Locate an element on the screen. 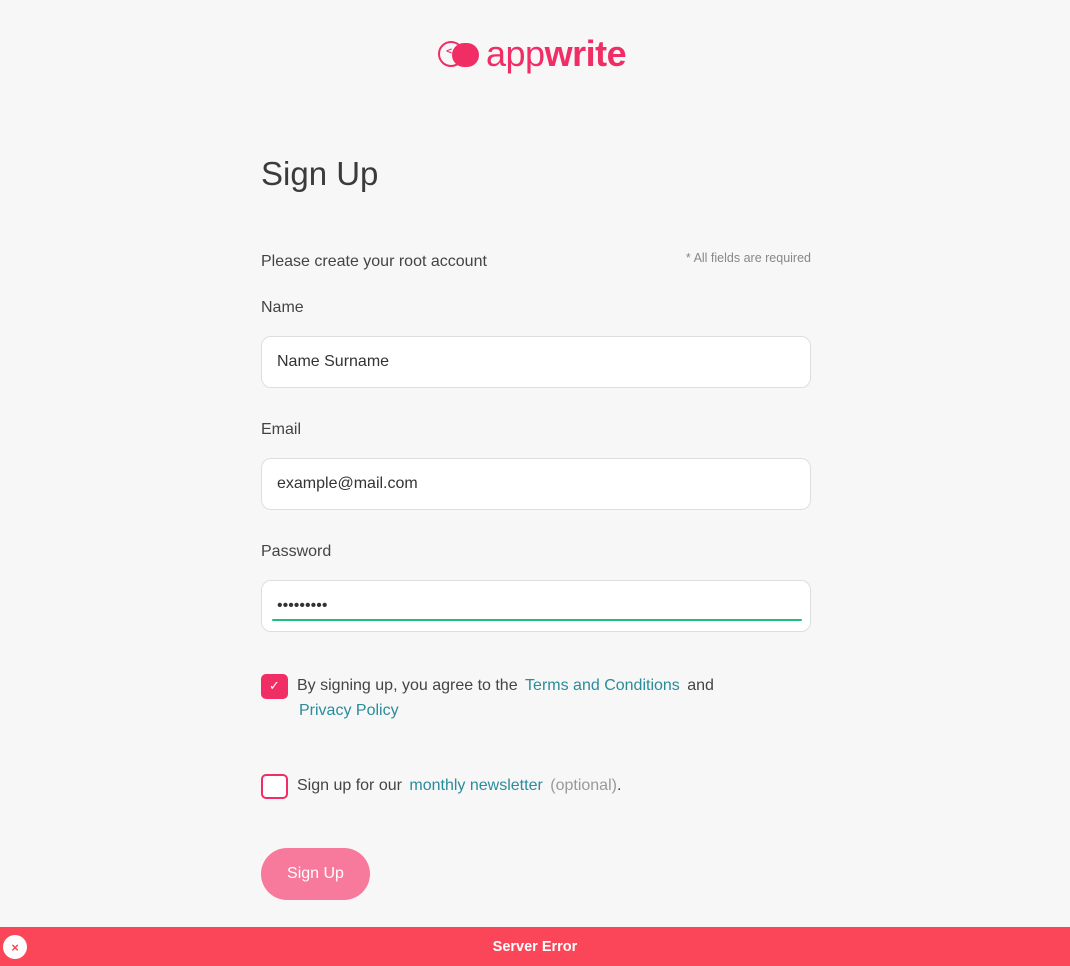 The height and width of the screenshot is (966, 1070). error-message: Server Error is located at coordinates (535, 946).